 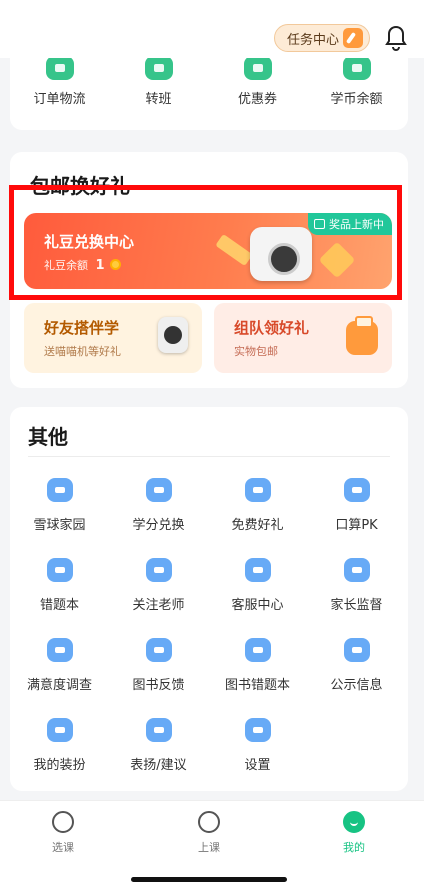 What do you see at coordinates (356, 665) in the screenshot?
I see `notice-entry: 公示信息` at bounding box center [356, 665].